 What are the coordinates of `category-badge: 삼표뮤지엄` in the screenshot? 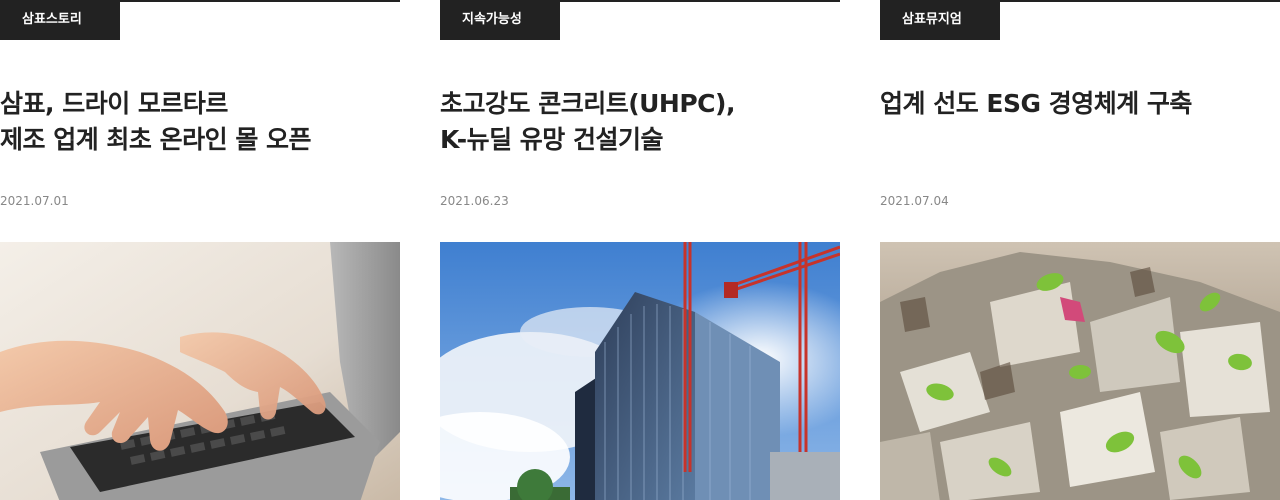 It's located at (940, 20).